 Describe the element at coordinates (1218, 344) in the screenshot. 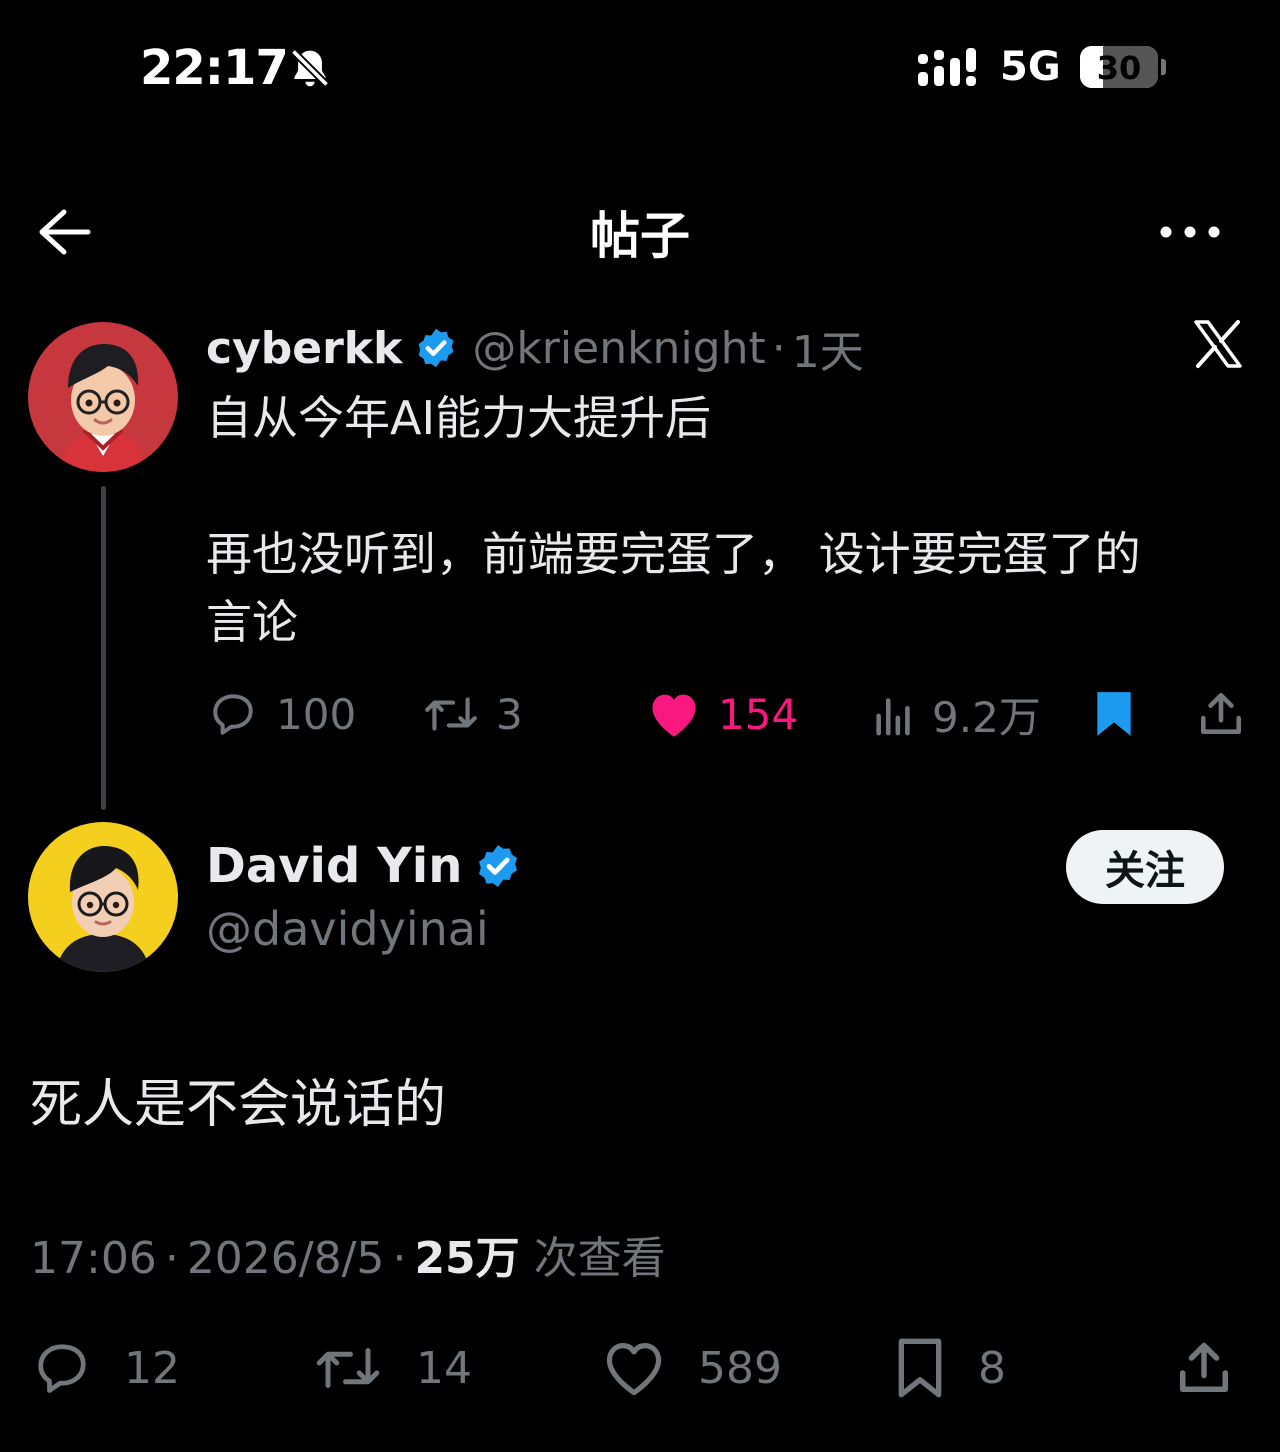

I see `x-logo-icon` at that location.